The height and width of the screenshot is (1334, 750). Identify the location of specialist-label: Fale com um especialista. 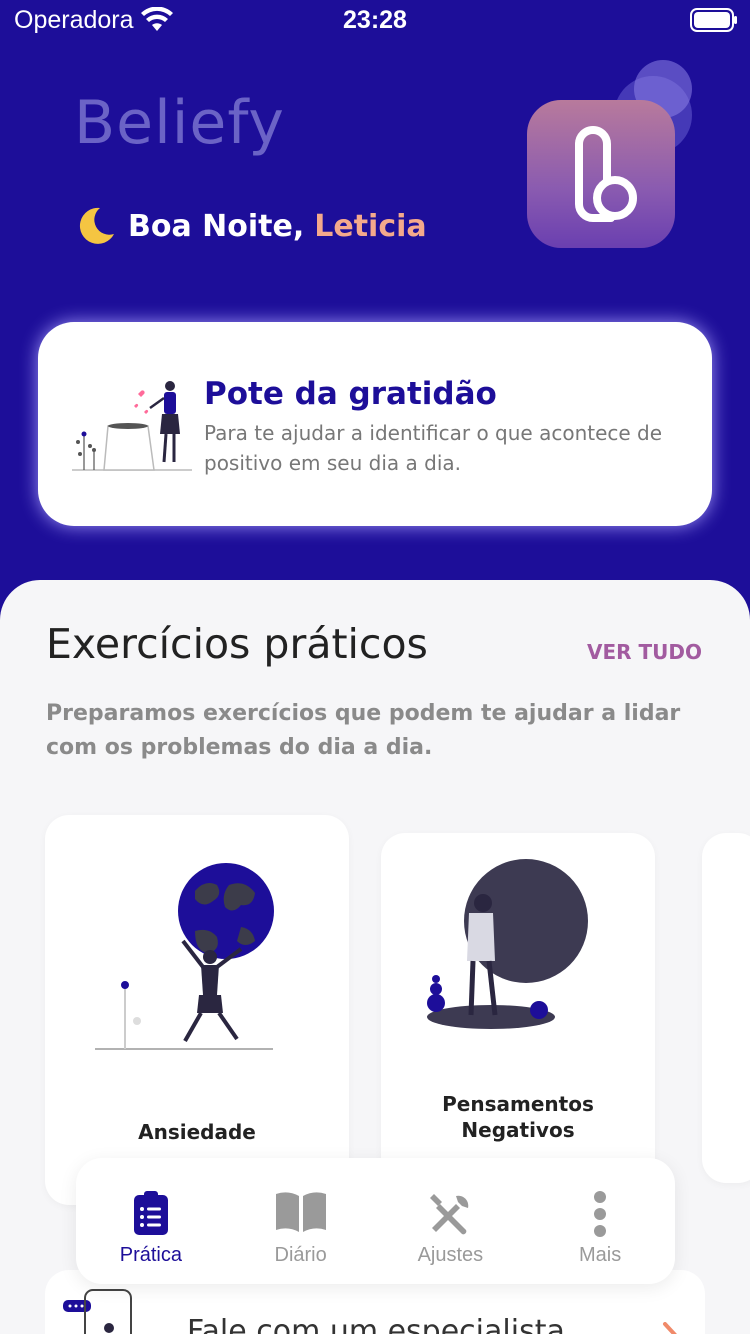
(376, 1324).